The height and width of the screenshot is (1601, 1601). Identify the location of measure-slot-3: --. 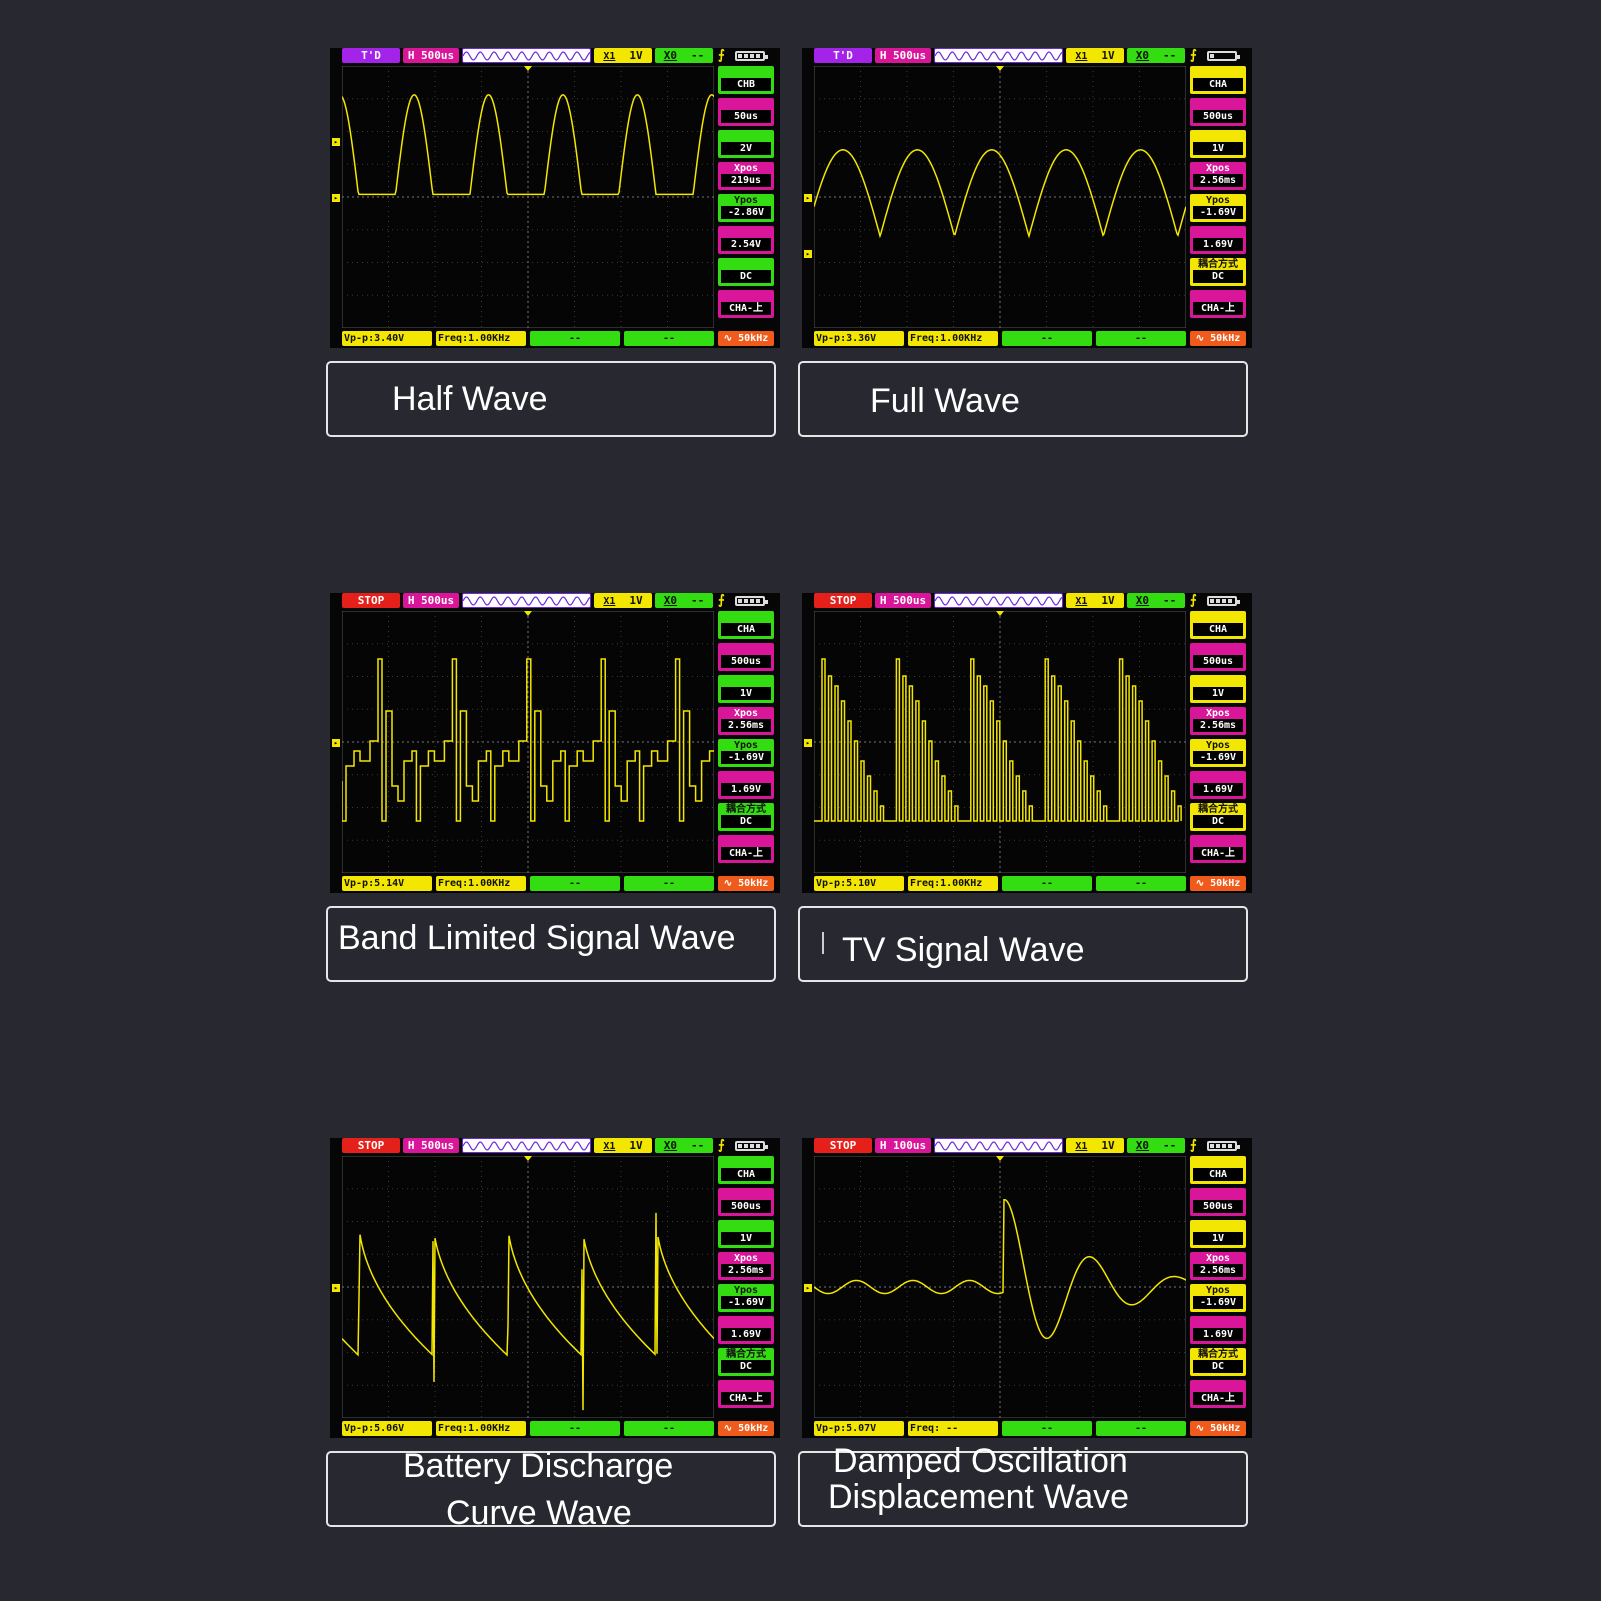
(575, 1428).